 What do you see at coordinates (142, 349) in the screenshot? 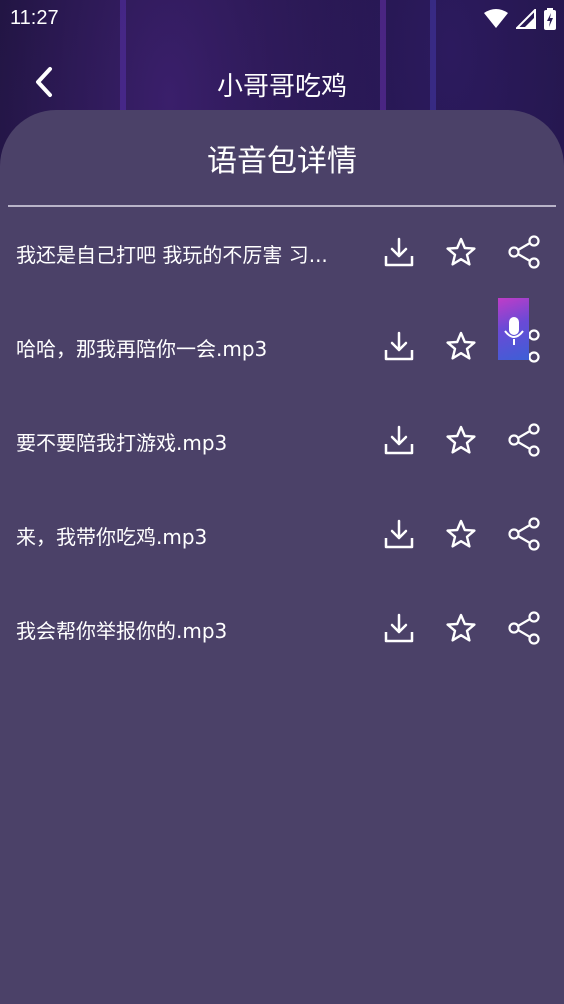
I see `item-name: 哈哈，那我再陪你一会.mp3` at bounding box center [142, 349].